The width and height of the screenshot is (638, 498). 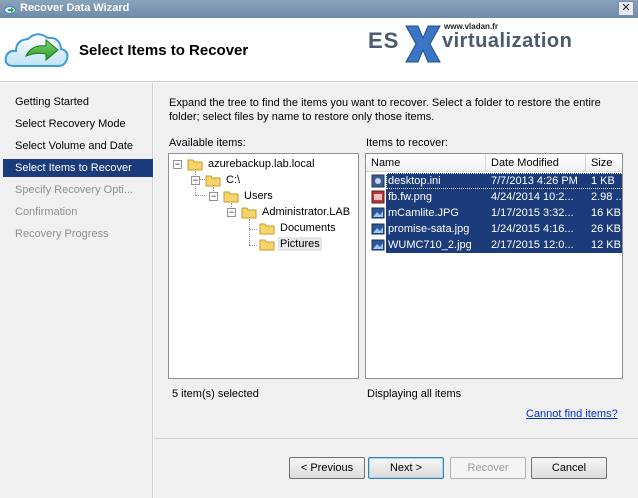 I want to click on next-button: Next >, so click(x=406, y=468).